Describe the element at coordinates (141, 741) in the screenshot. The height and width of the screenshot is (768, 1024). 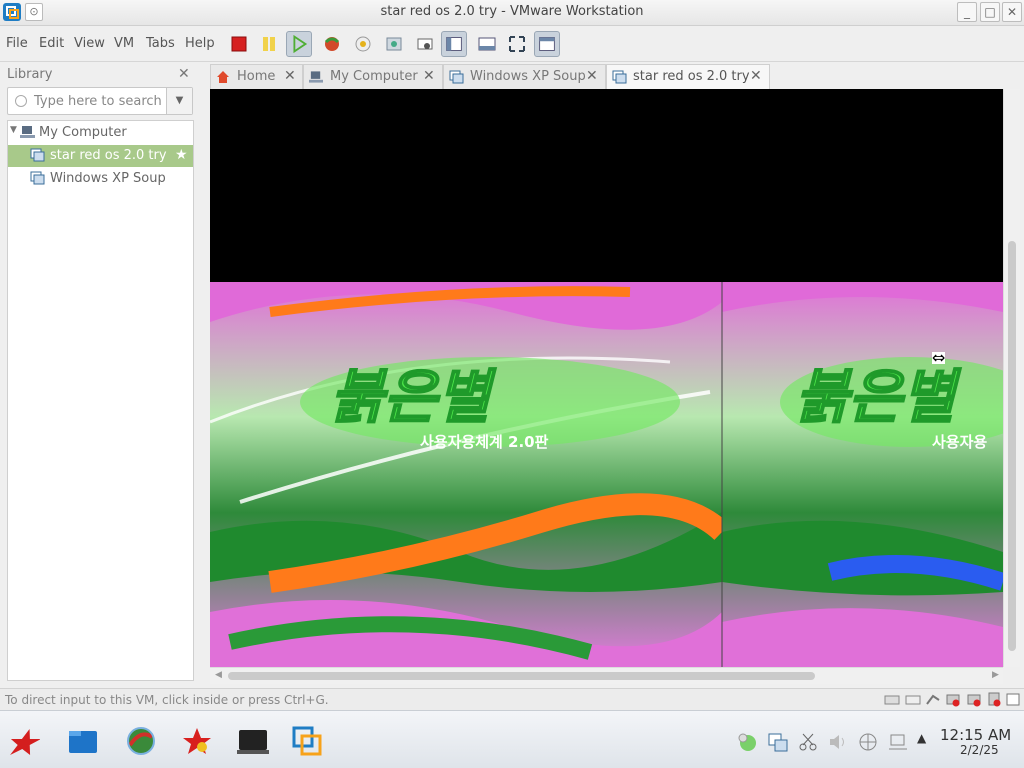
I see `browser-globe-icon` at that location.